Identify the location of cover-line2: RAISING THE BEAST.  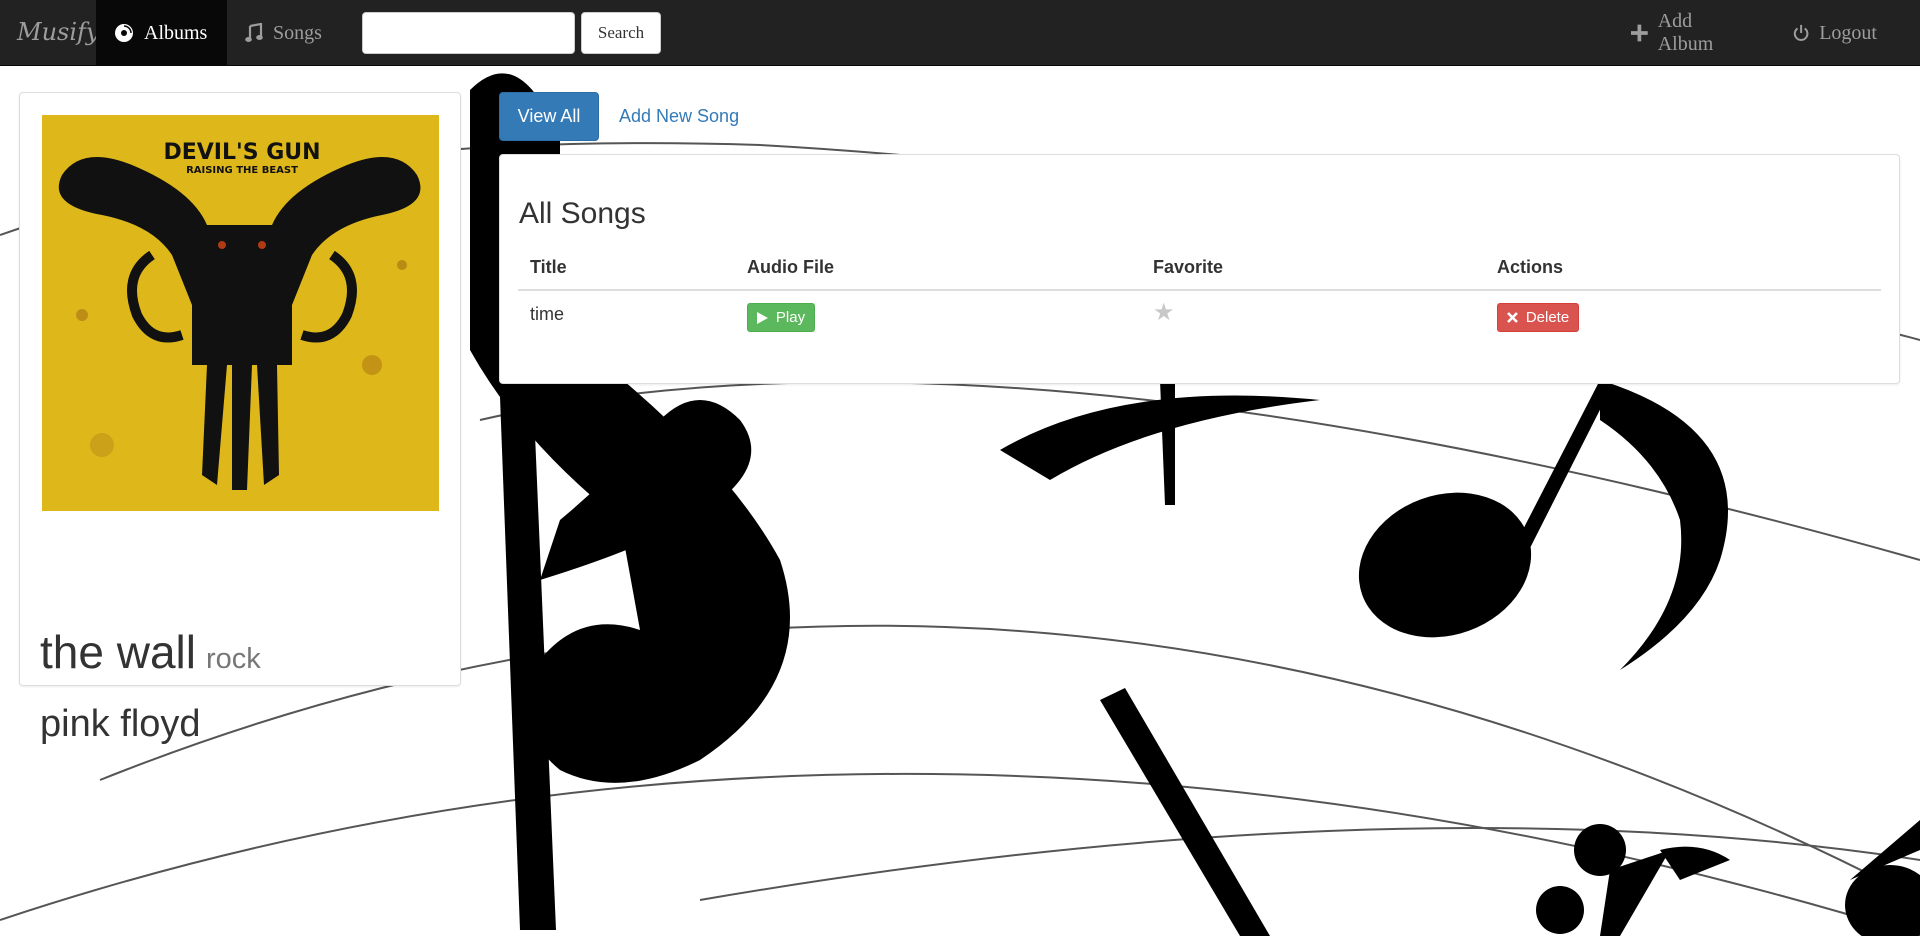
(242, 170).